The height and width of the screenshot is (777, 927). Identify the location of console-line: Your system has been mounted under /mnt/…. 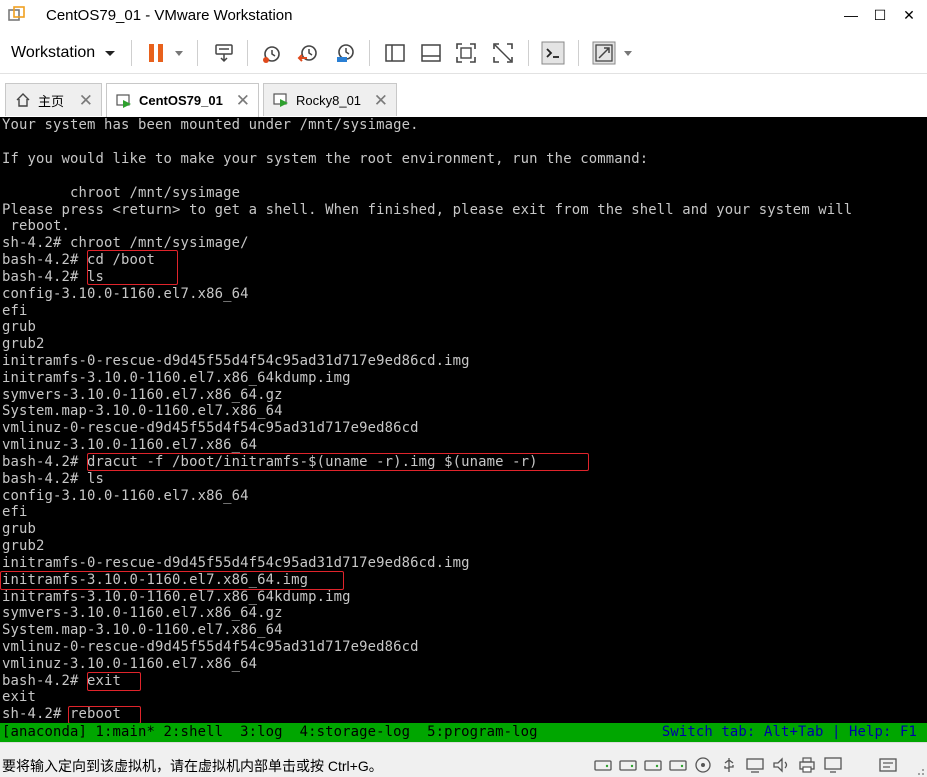
(210, 125).